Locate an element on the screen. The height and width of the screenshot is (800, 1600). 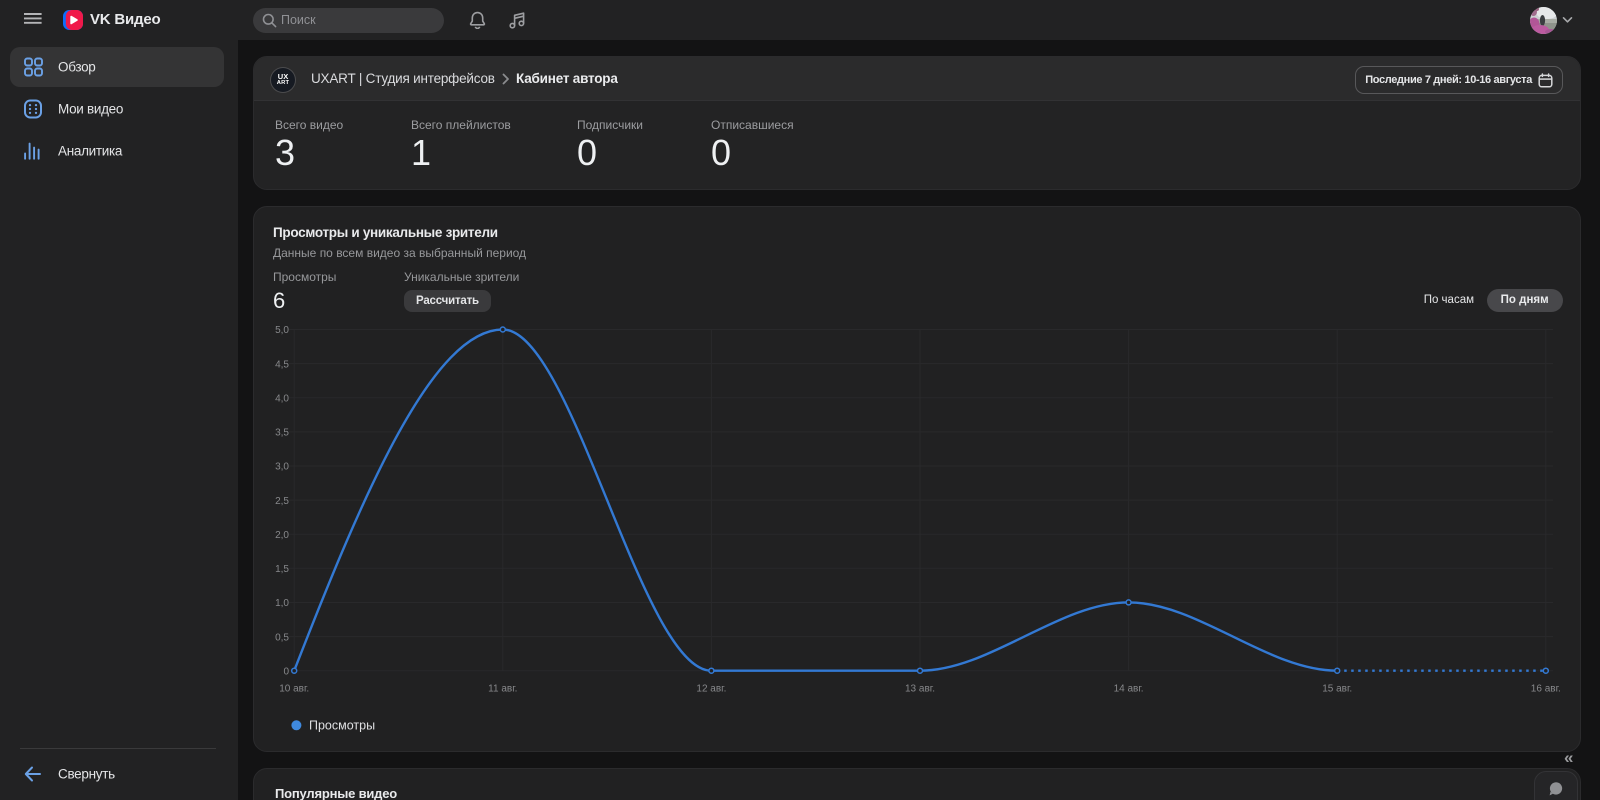
svg-text: 4,0 is located at coordinates (282, 398).